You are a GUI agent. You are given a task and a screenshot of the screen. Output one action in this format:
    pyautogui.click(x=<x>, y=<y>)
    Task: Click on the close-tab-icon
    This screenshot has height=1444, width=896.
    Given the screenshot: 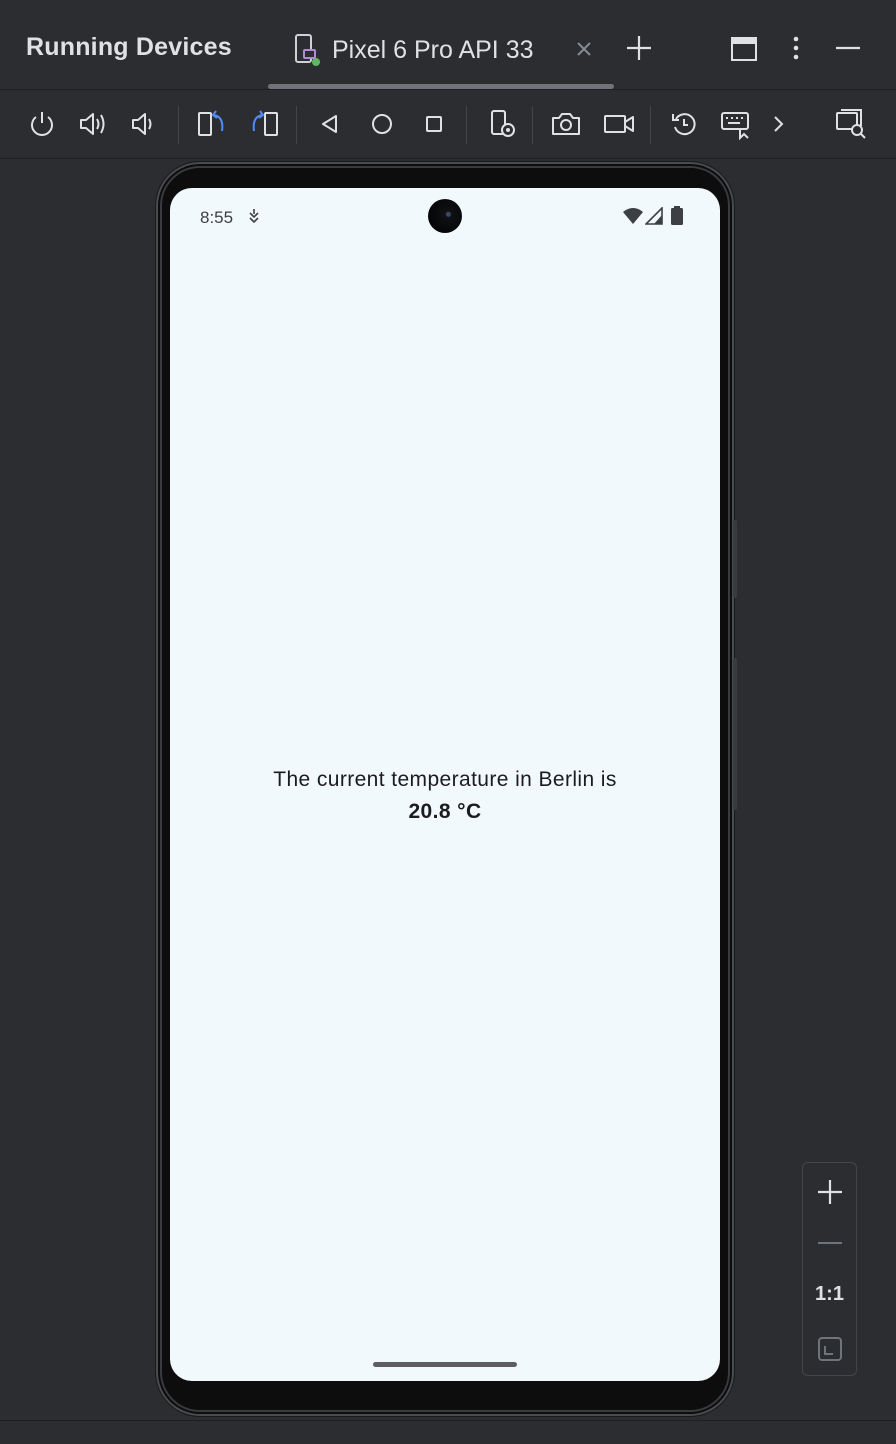 What is the action you would take?
    pyautogui.click(x=584, y=49)
    